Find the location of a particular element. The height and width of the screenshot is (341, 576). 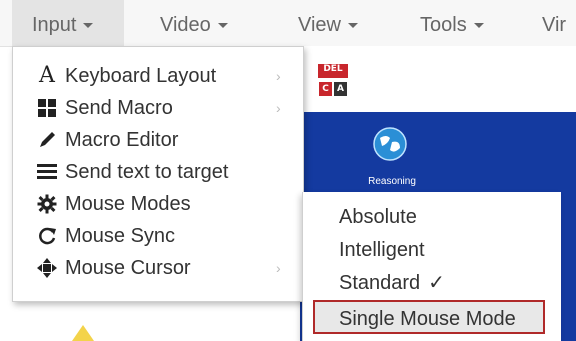

submenu-item-standard: Standard ✓ is located at coordinates (432, 283).